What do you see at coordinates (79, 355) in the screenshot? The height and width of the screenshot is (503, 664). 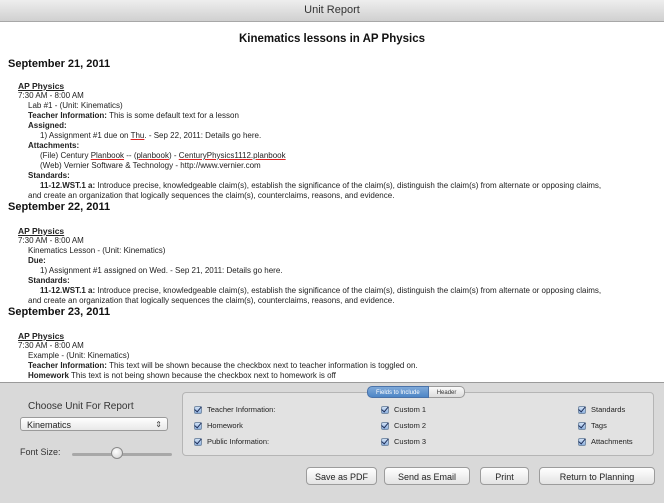 I see `lesson-title: Example - (Unit: Kinematics)` at bounding box center [79, 355].